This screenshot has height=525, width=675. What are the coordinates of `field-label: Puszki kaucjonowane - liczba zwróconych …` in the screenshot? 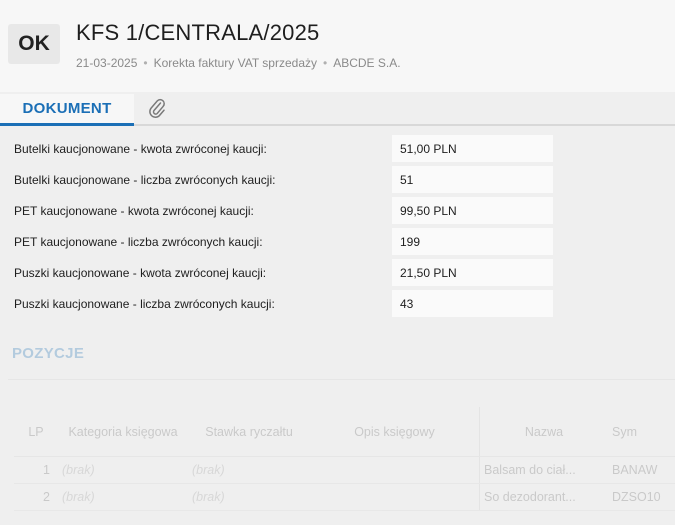 It's located at (144, 303).